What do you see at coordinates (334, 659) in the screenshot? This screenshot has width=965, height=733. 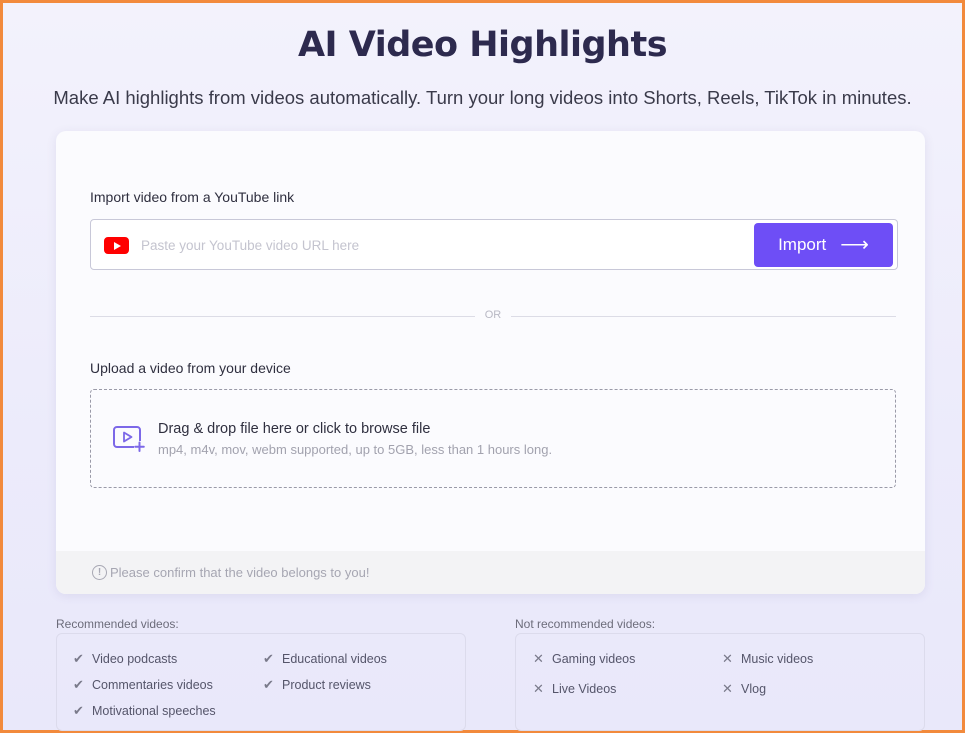 I see `list-item-label: Educational videos` at bounding box center [334, 659].